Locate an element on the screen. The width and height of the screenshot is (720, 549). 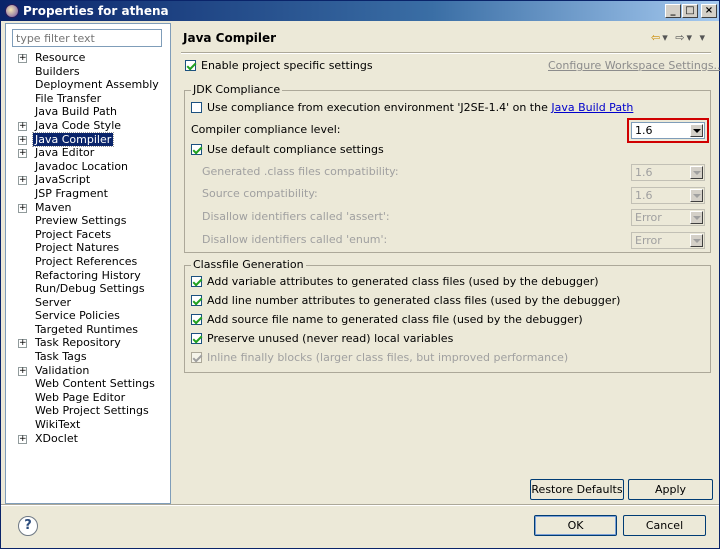
tree-item: JSP Fragment is located at coordinates (88, 194).